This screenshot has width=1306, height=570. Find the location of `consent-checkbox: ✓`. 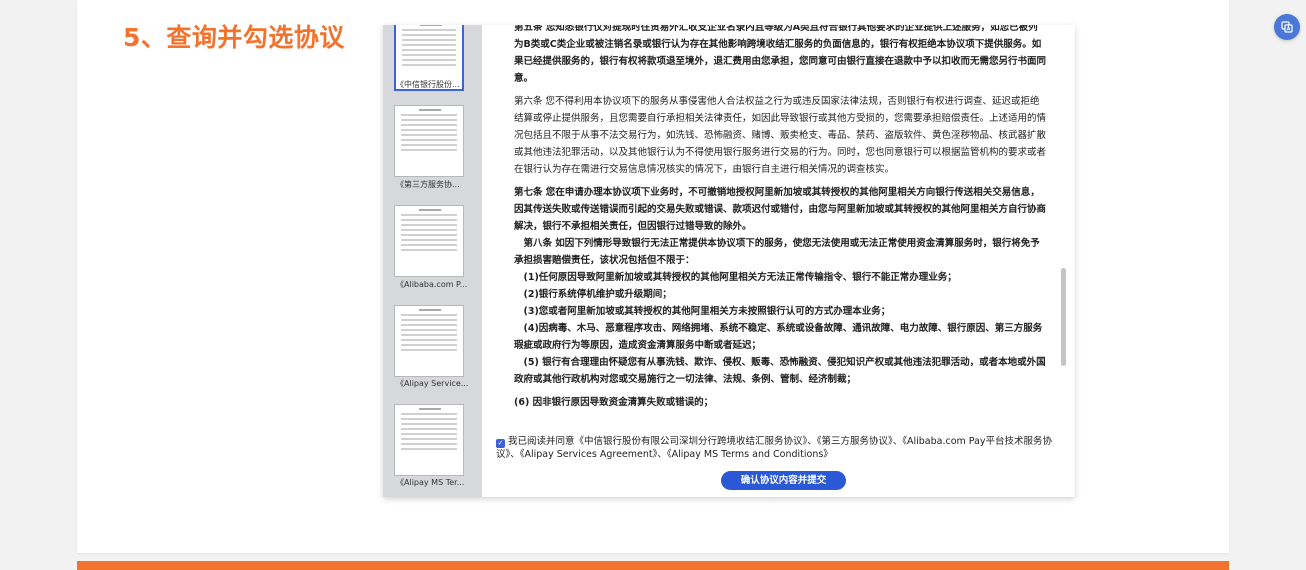

consent-checkbox: ✓ is located at coordinates (500, 443).